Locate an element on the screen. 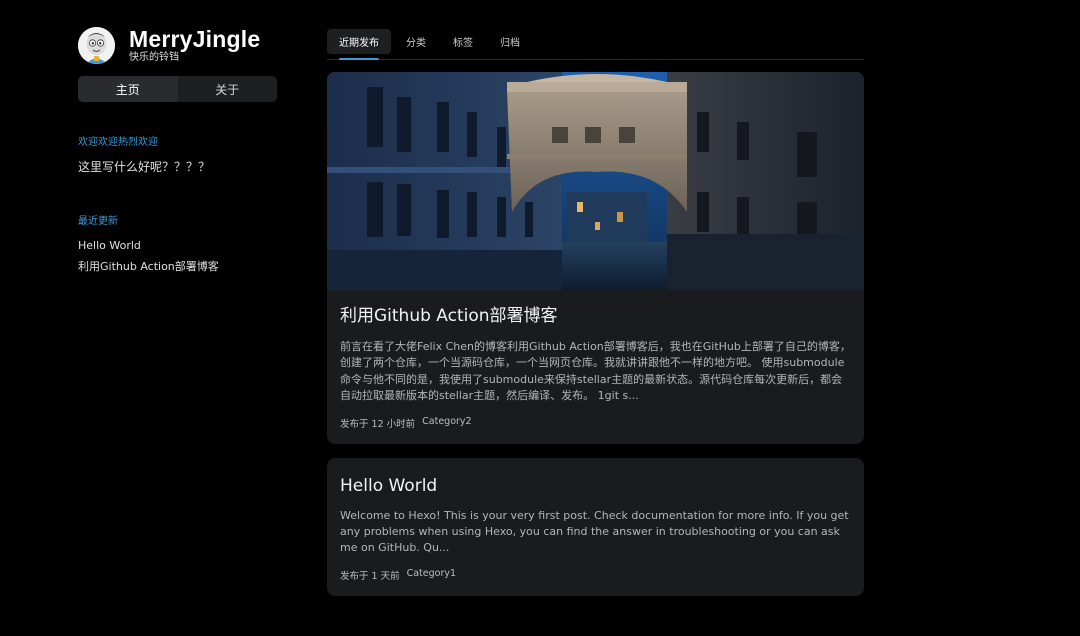  recent-item-link: Hello World is located at coordinates (177, 245).